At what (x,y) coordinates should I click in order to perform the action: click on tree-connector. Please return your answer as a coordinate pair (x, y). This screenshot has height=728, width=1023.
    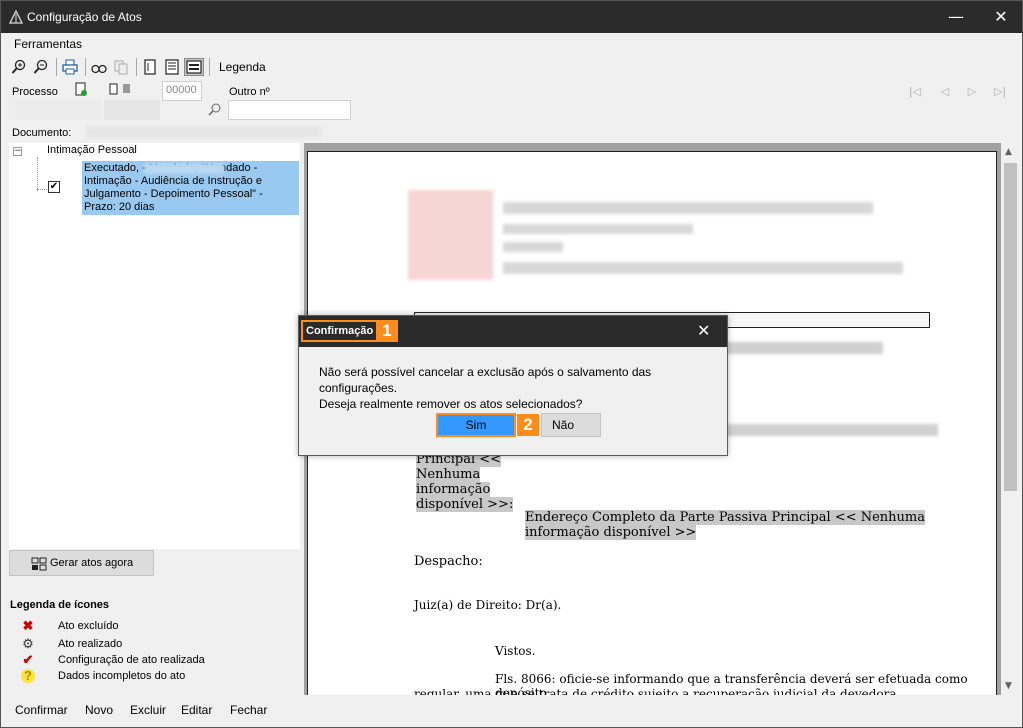
    Looking at the image, I should click on (37, 174).